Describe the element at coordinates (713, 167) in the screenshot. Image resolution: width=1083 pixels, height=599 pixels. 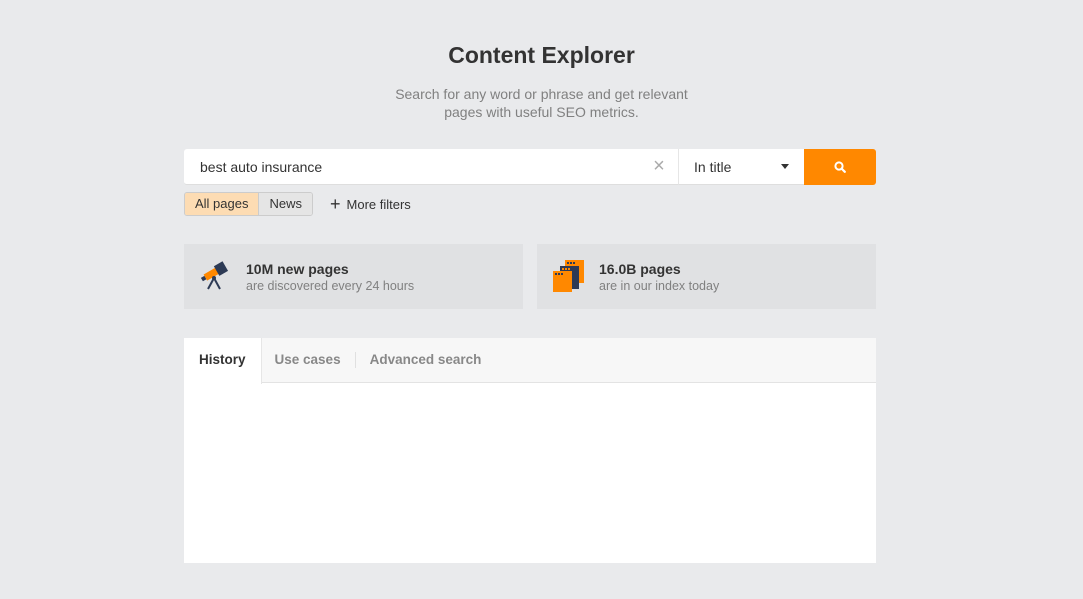
I see `search-mode-label: In title` at that location.